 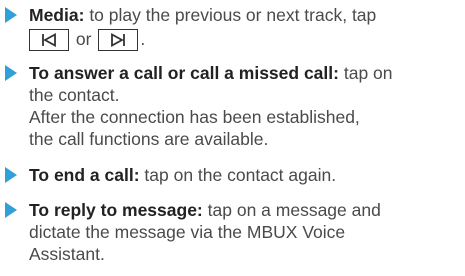 I want to click on instruction-title: To reply to message:, so click(x=116, y=210).